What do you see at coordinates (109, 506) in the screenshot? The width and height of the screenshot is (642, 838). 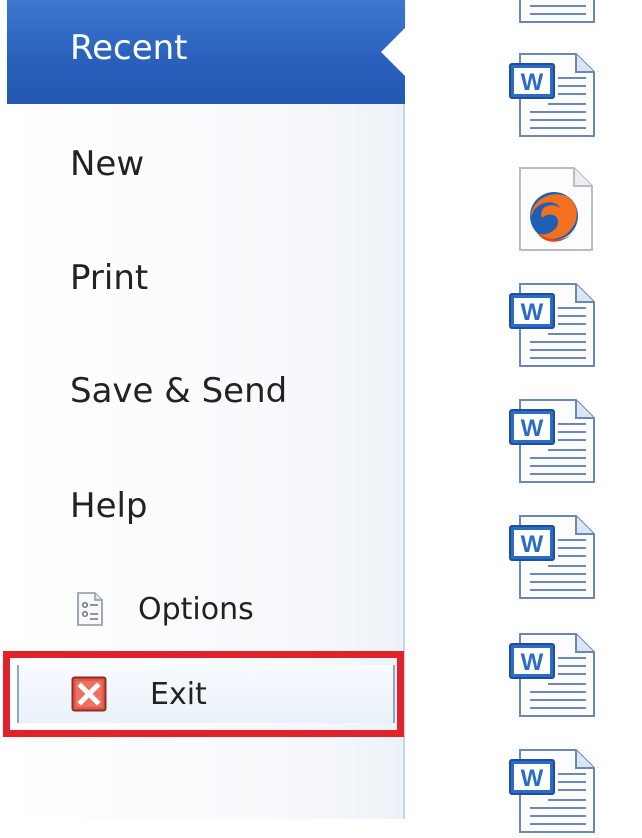 I see `menu-item-label: Help` at bounding box center [109, 506].